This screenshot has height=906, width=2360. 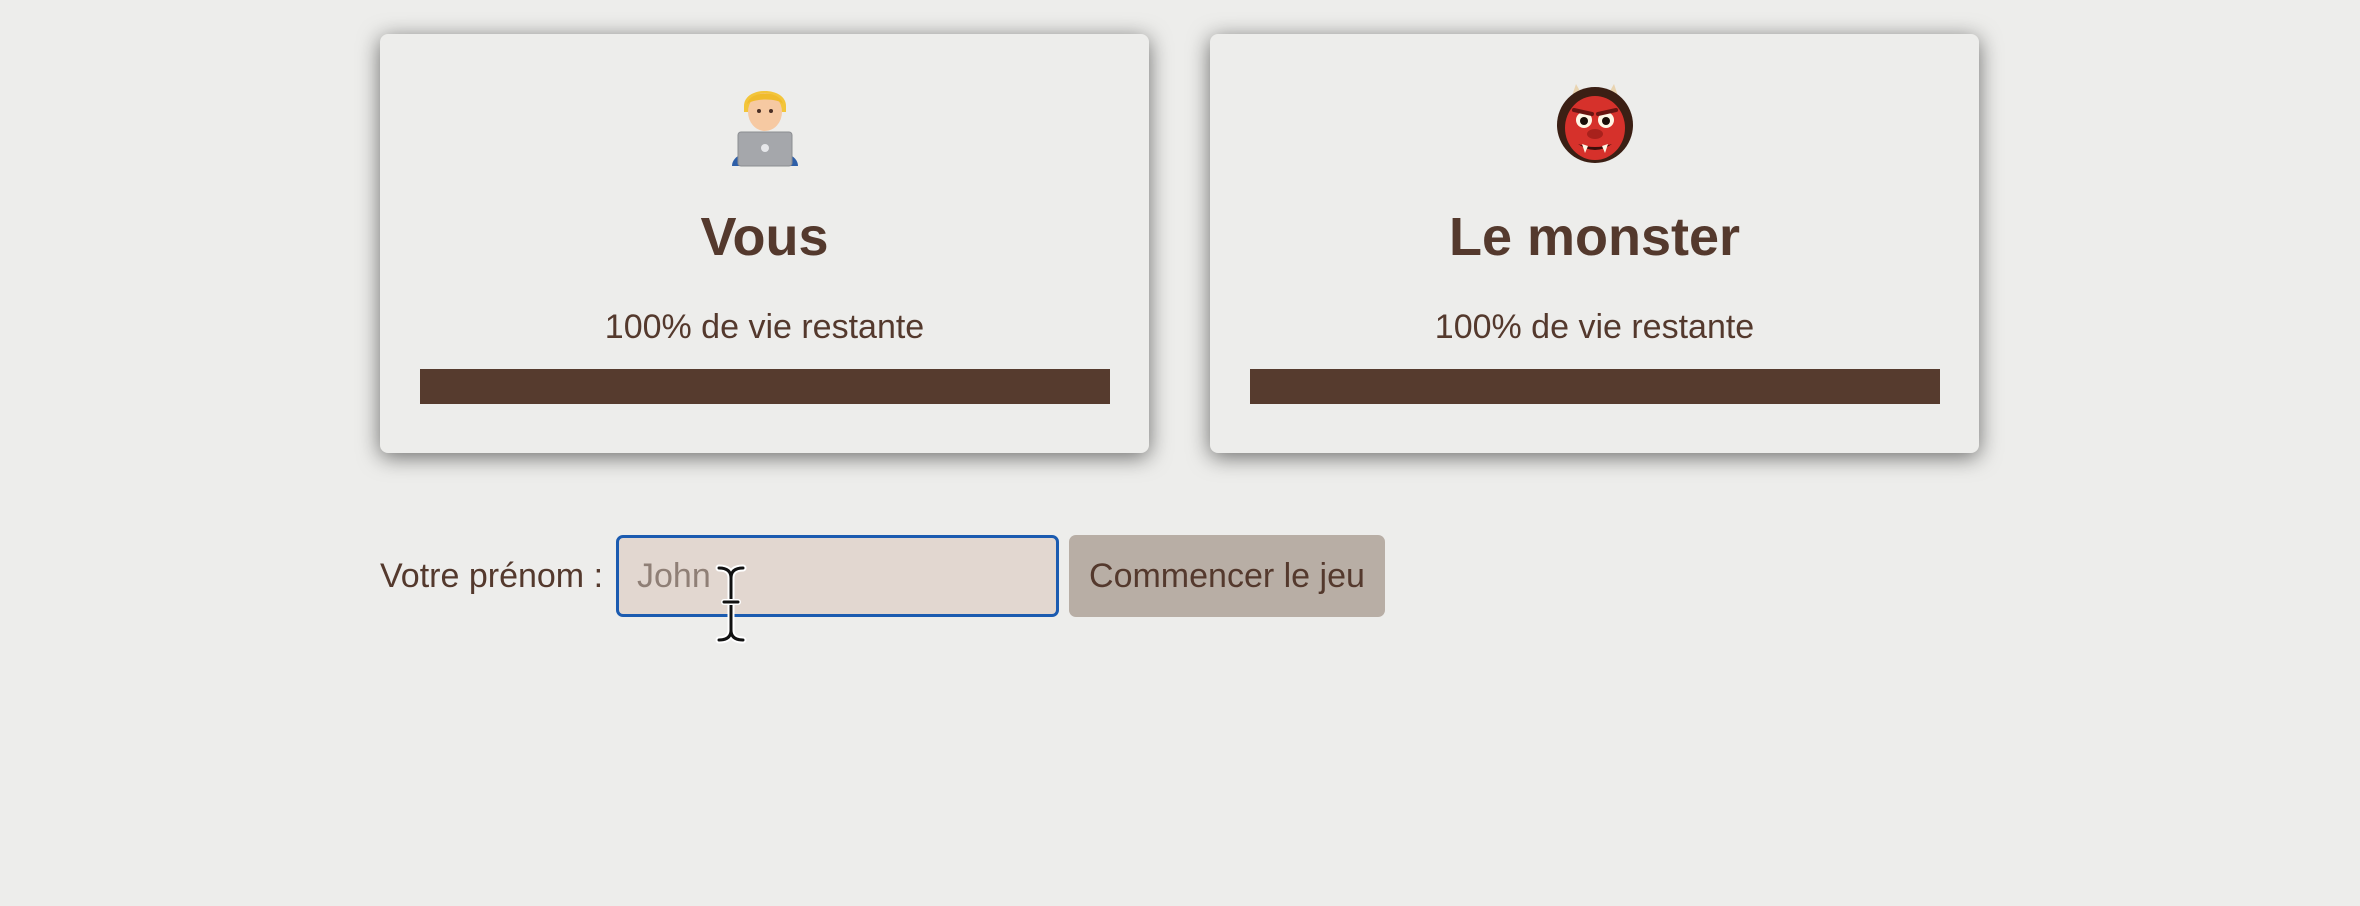 I want to click on player-title: Vous, so click(x=764, y=237).